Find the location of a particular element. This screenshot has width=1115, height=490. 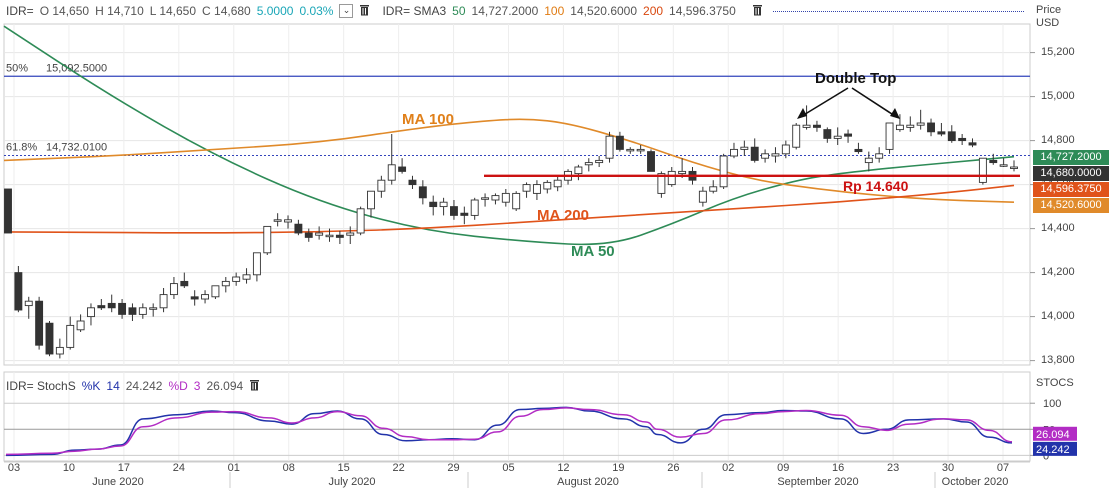

double-top-arrow is located at coordinates (825, 102).